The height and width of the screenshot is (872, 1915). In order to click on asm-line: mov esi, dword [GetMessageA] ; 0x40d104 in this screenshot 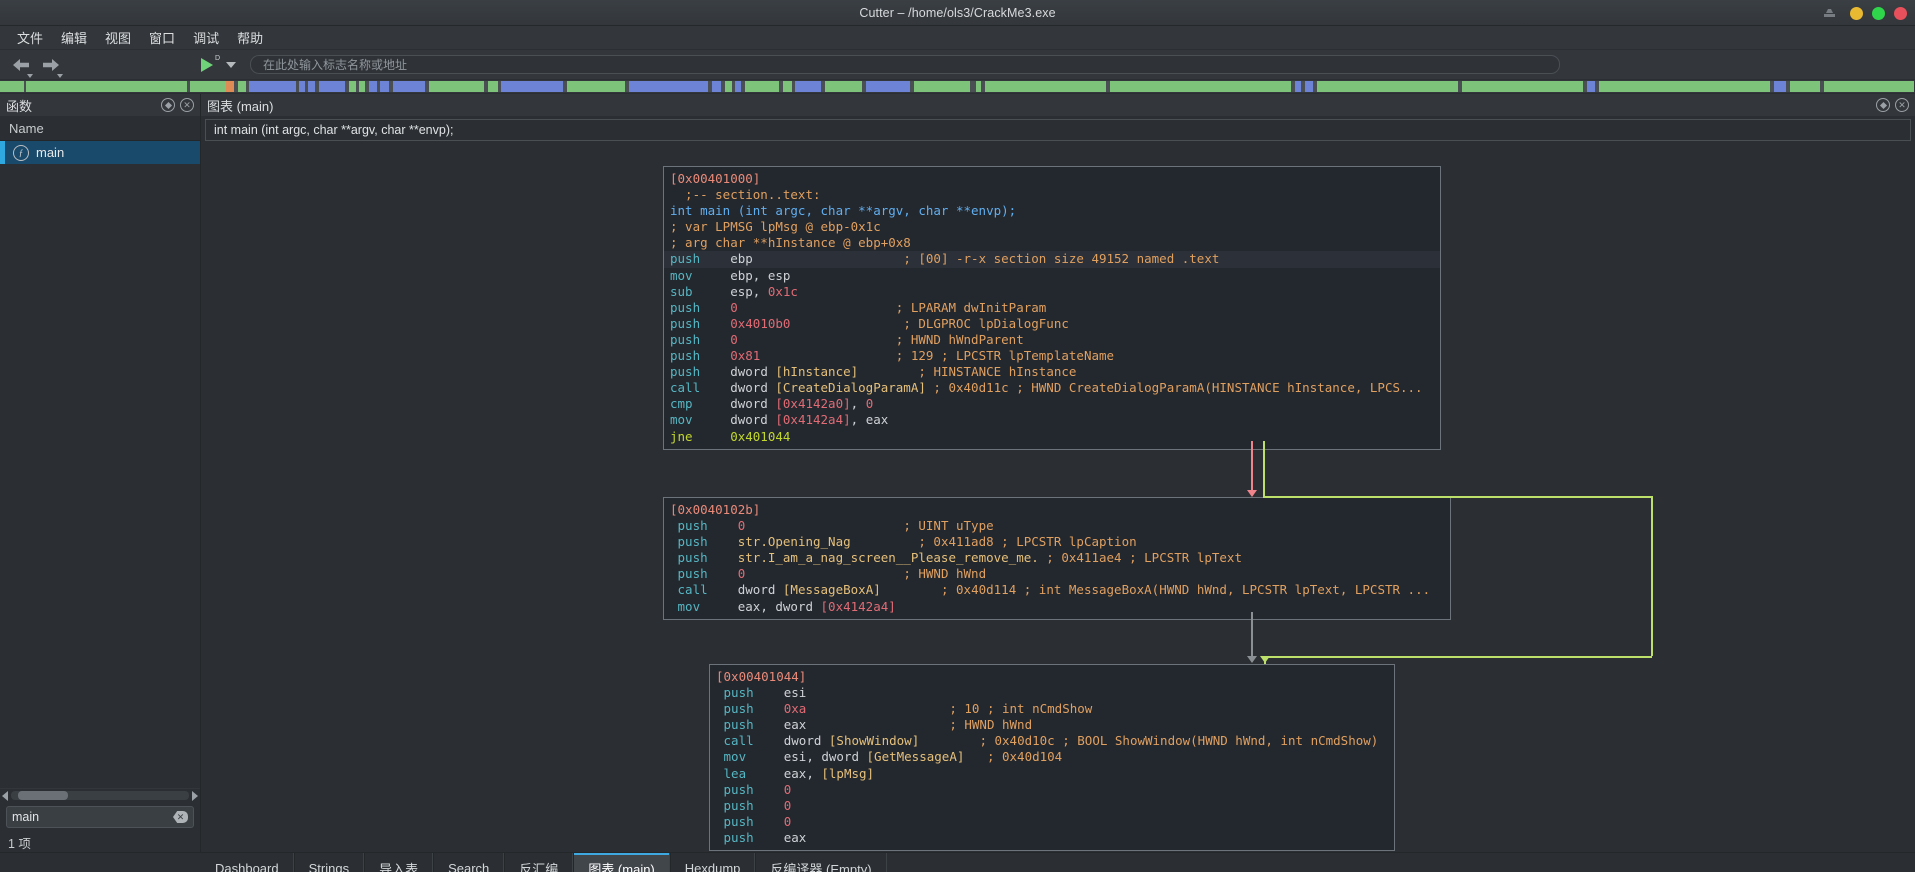, I will do `click(1052, 757)`.